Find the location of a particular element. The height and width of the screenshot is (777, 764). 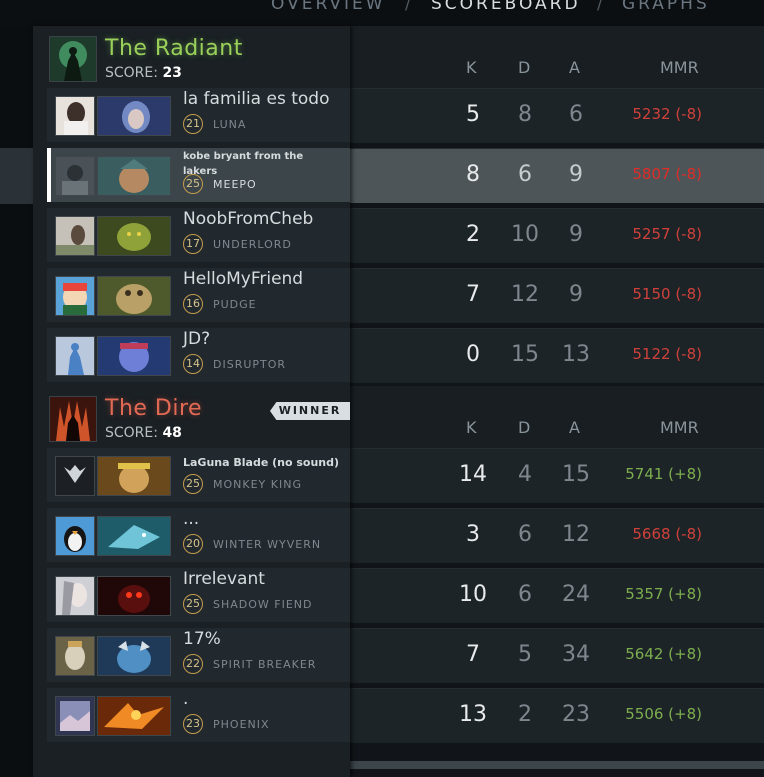

player-row: la familia es todo 21 LUNA is located at coordinates (198, 115).